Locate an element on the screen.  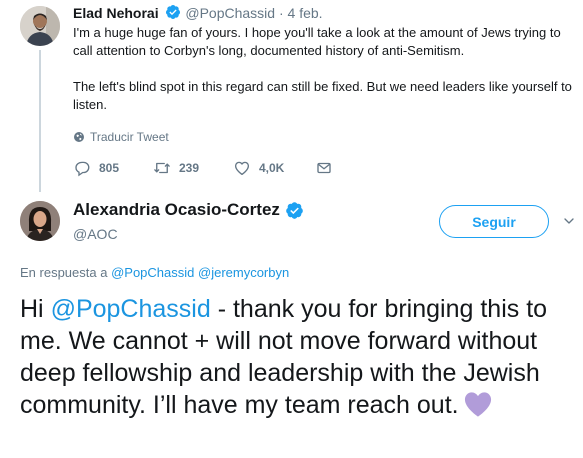
aoc-avatar is located at coordinates (40, 221).